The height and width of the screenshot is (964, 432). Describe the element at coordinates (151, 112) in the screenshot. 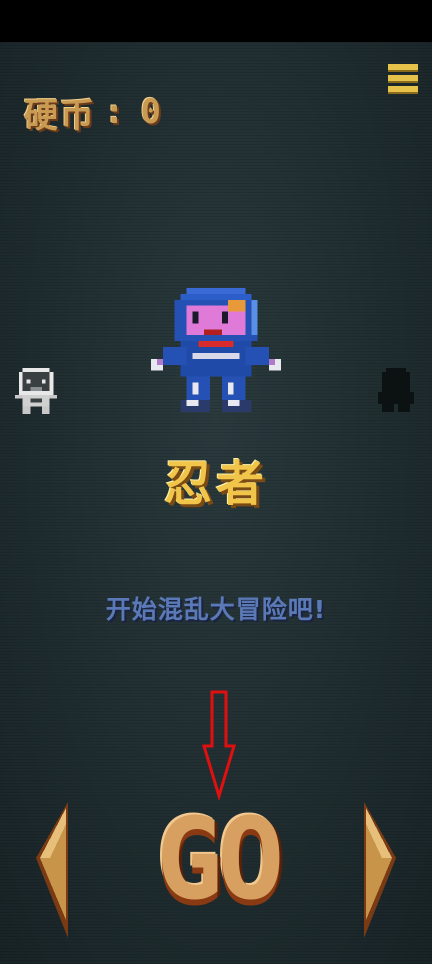

I see `coin-value: 0` at that location.